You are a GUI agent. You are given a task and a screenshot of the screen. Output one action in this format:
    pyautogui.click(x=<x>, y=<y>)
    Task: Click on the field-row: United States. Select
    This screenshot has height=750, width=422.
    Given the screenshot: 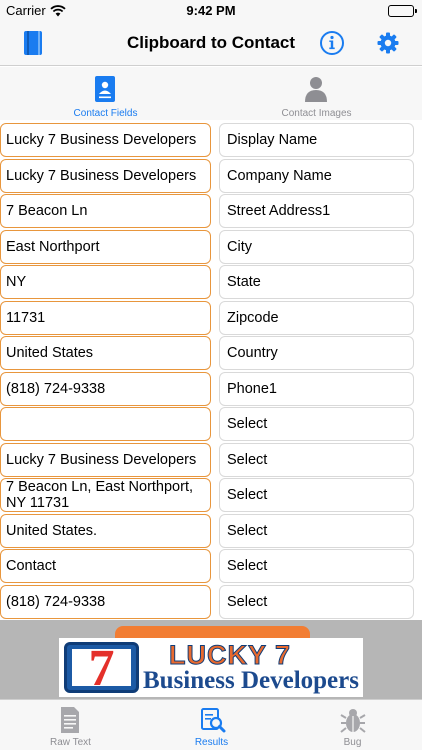 What is the action you would take?
    pyautogui.click(x=211, y=531)
    